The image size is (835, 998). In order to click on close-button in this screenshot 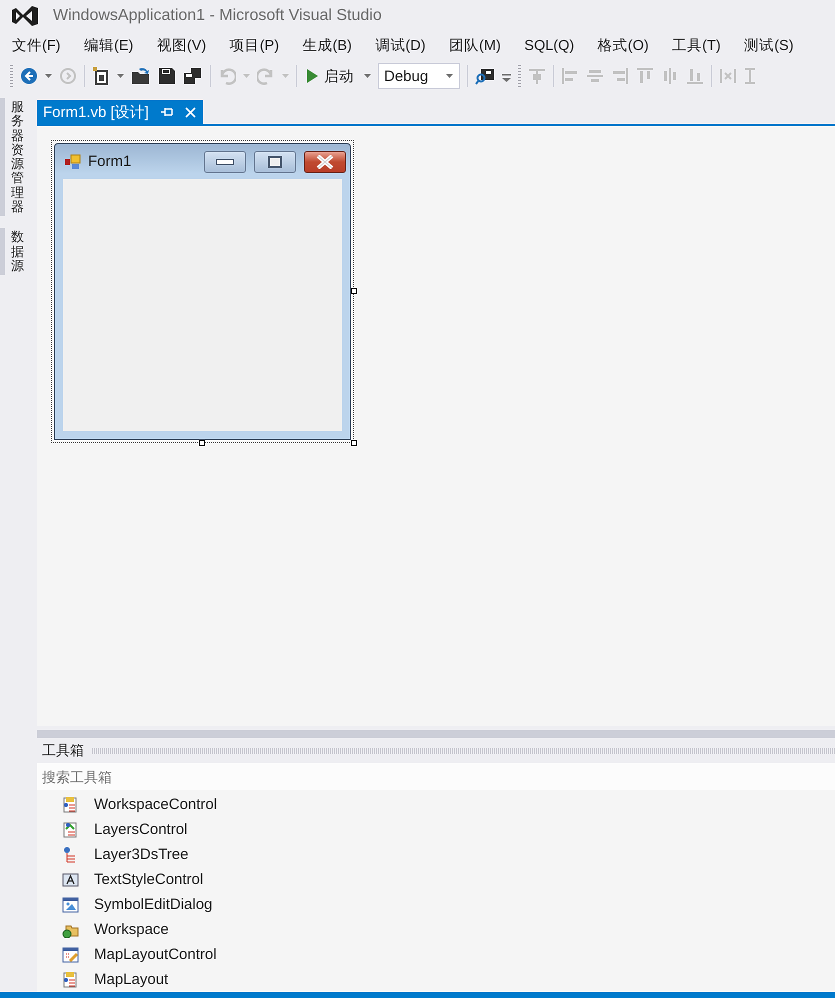, I will do `click(325, 161)`.